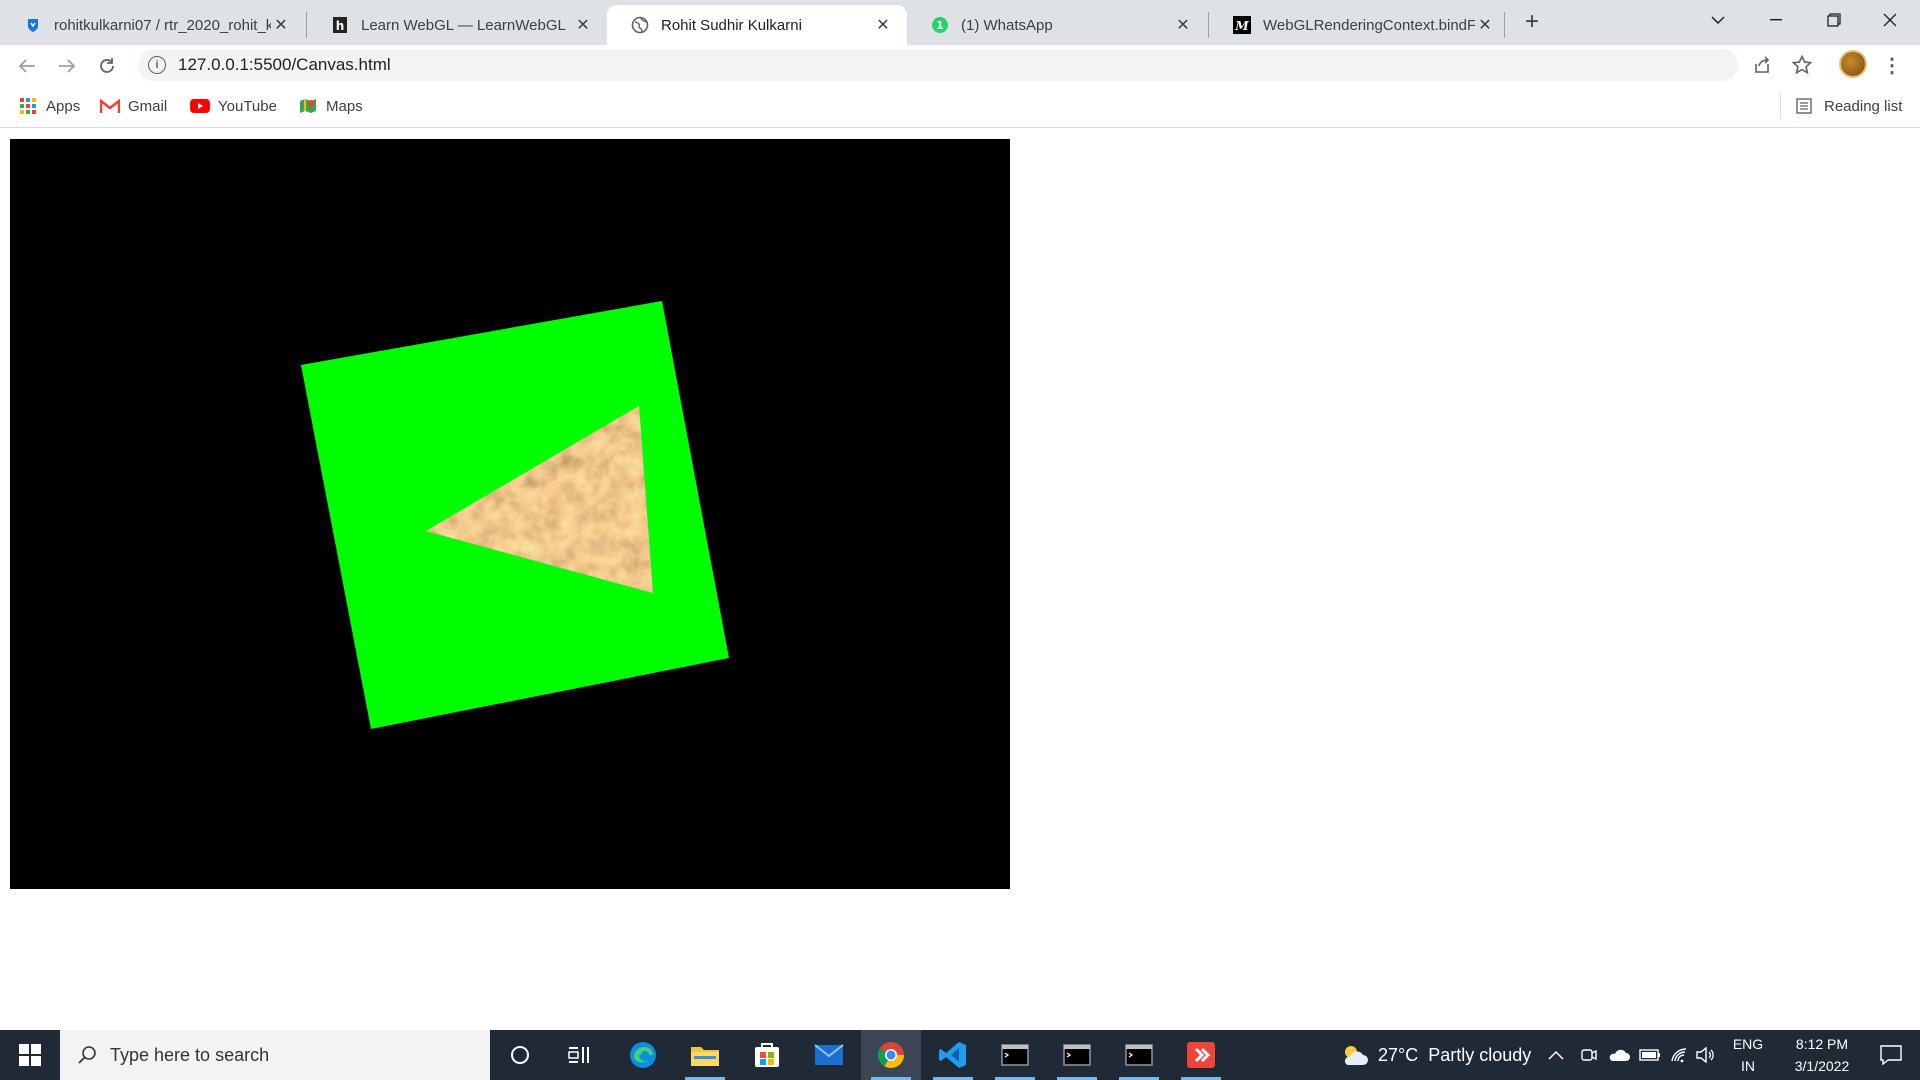  I want to click on forward-button, so click(67, 66).